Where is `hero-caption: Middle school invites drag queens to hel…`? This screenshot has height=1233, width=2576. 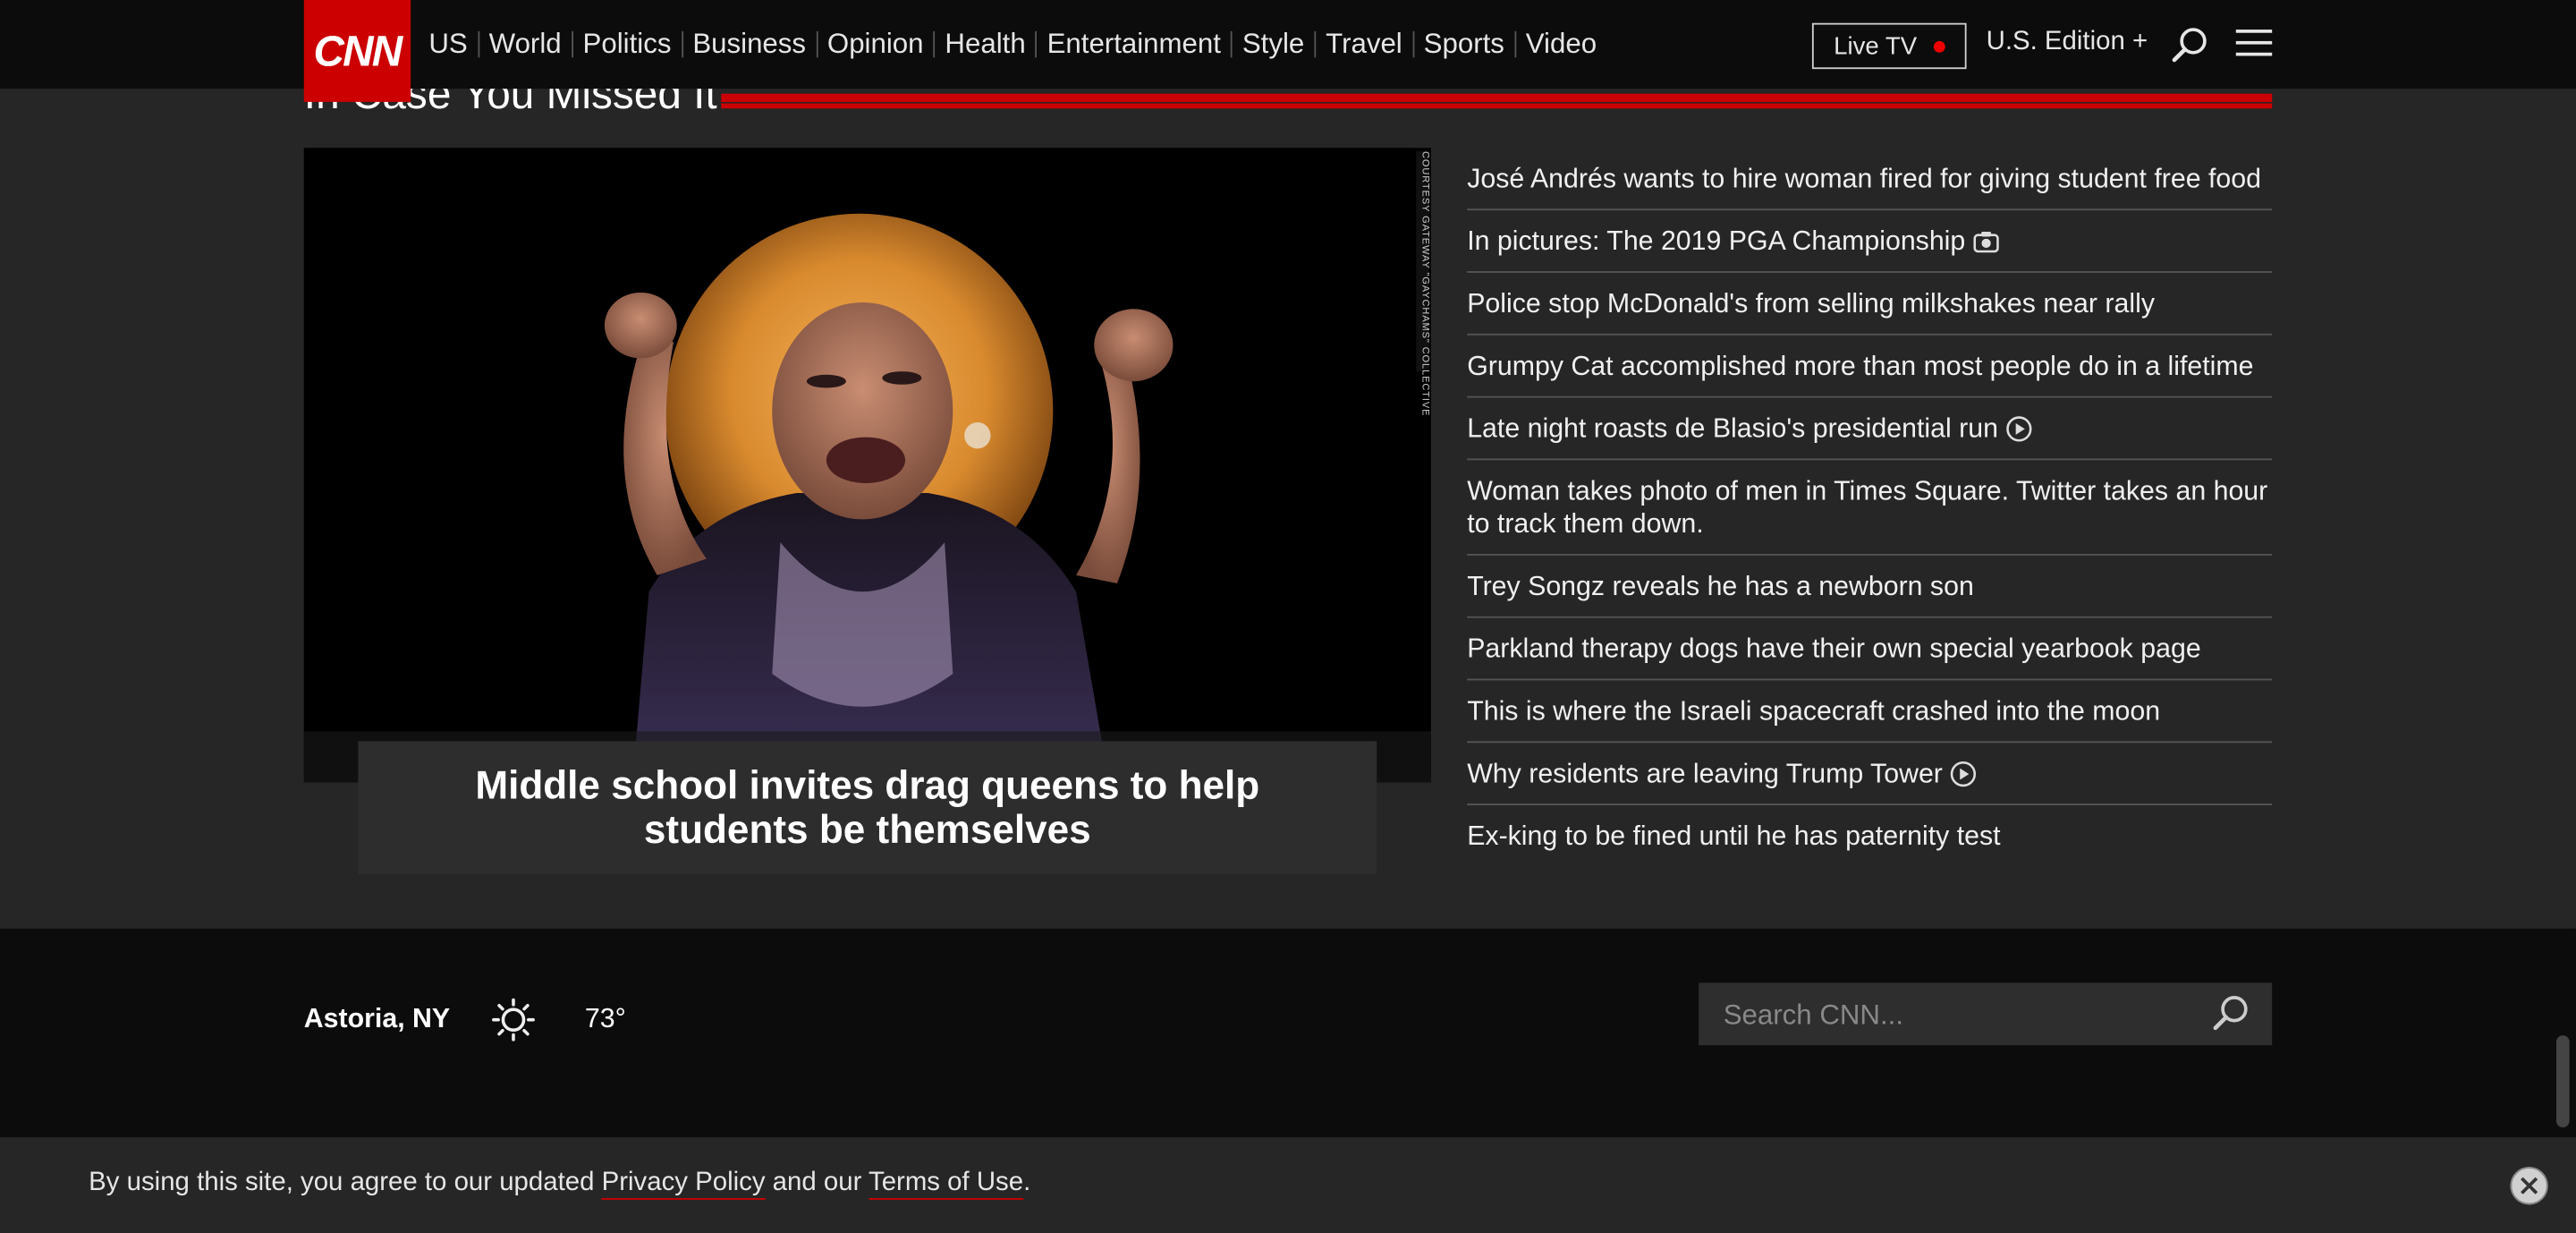 hero-caption: Middle school invites drag queens to hel… is located at coordinates (867, 808).